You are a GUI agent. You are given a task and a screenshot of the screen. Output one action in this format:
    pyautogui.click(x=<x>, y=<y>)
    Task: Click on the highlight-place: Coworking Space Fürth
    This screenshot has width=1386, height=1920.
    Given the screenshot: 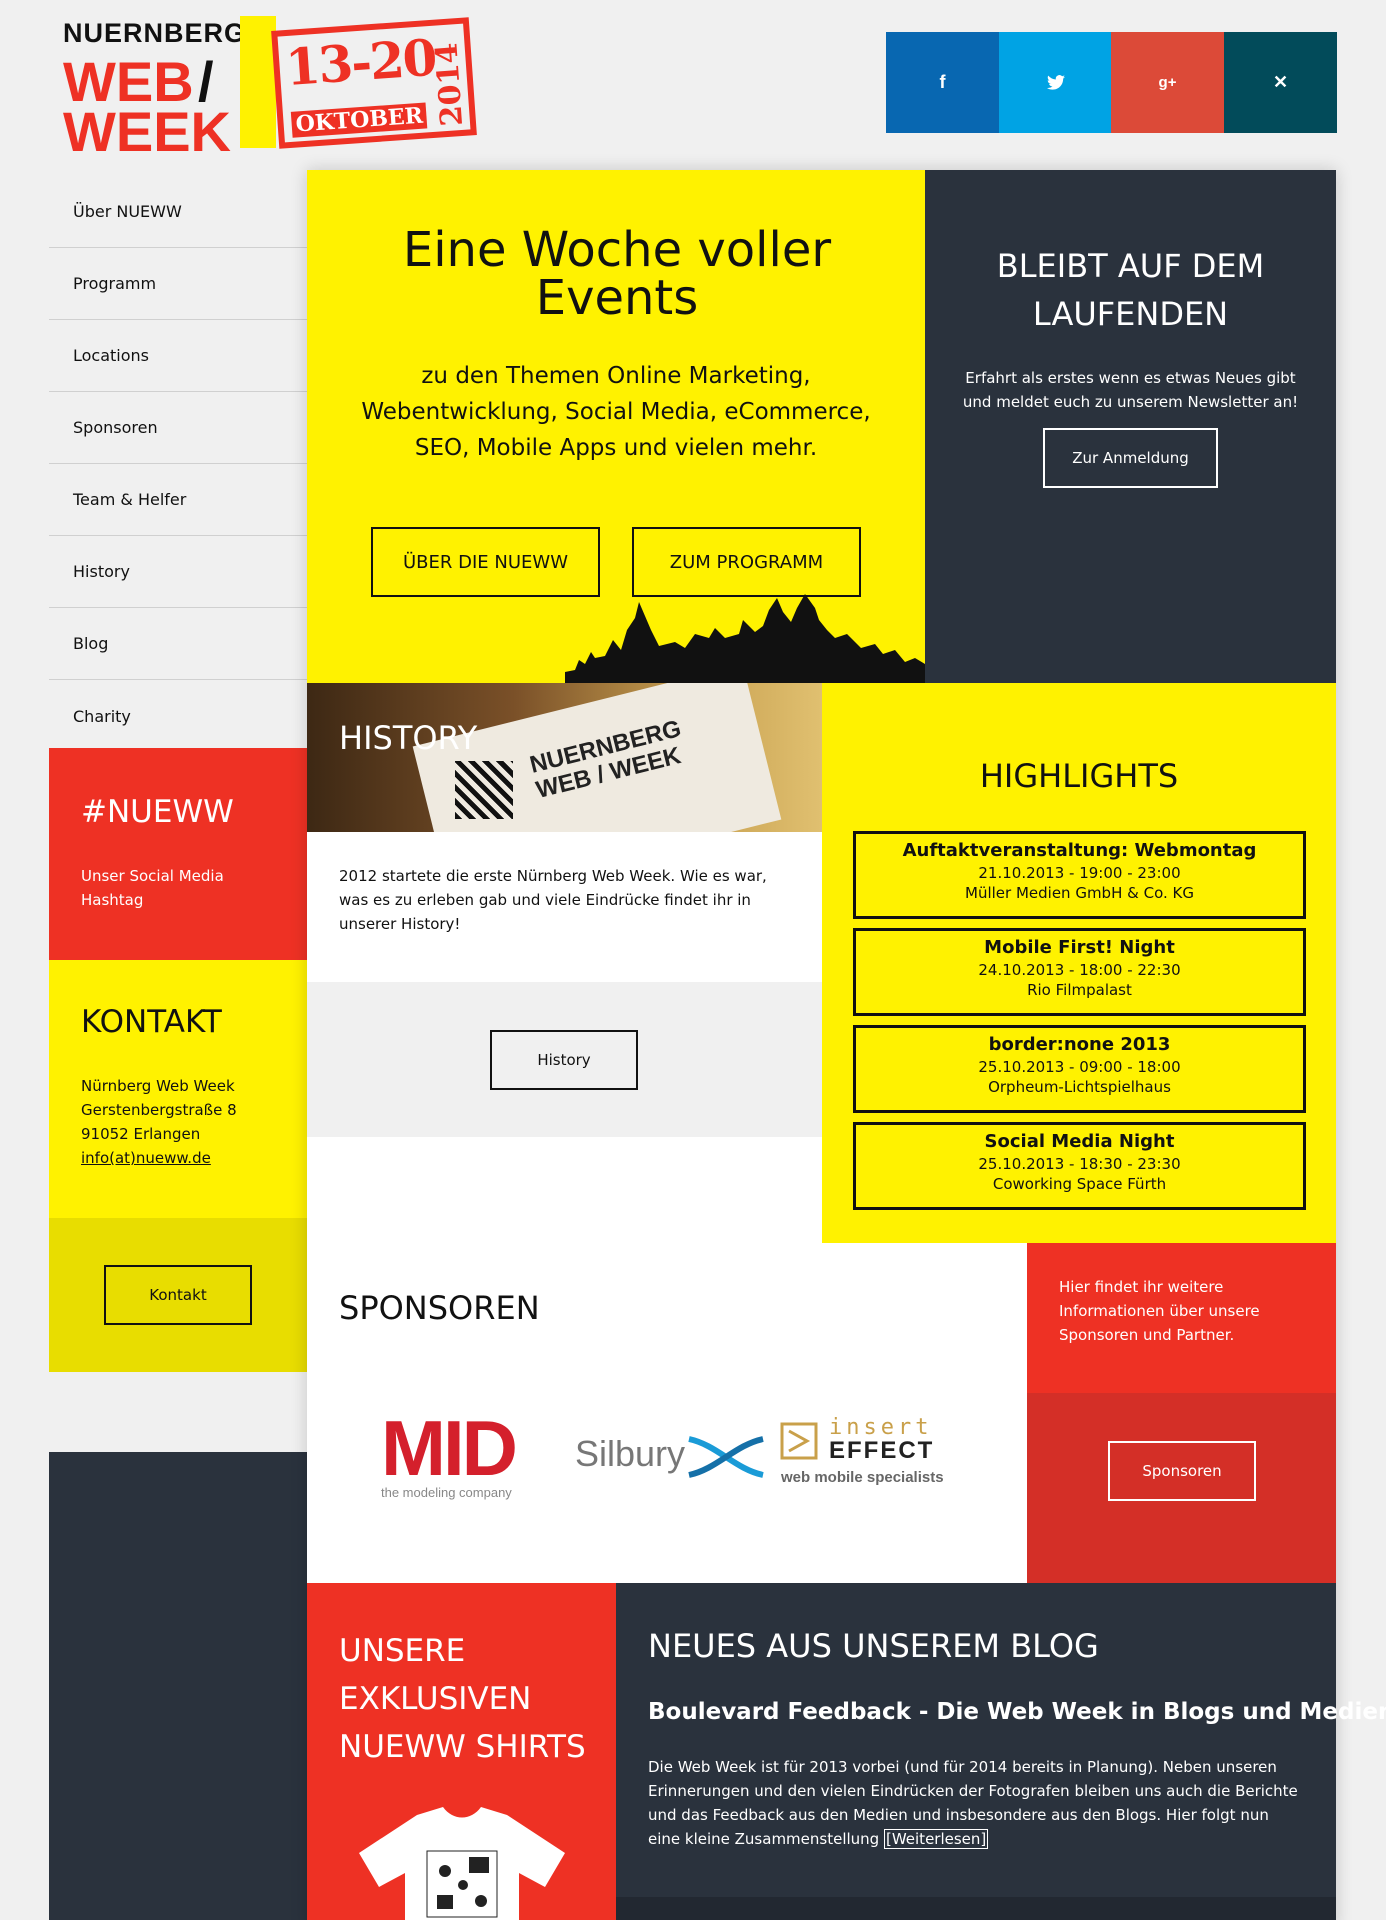 What is the action you would take?
    pyautogui.click(x=1079, y=1184)
    